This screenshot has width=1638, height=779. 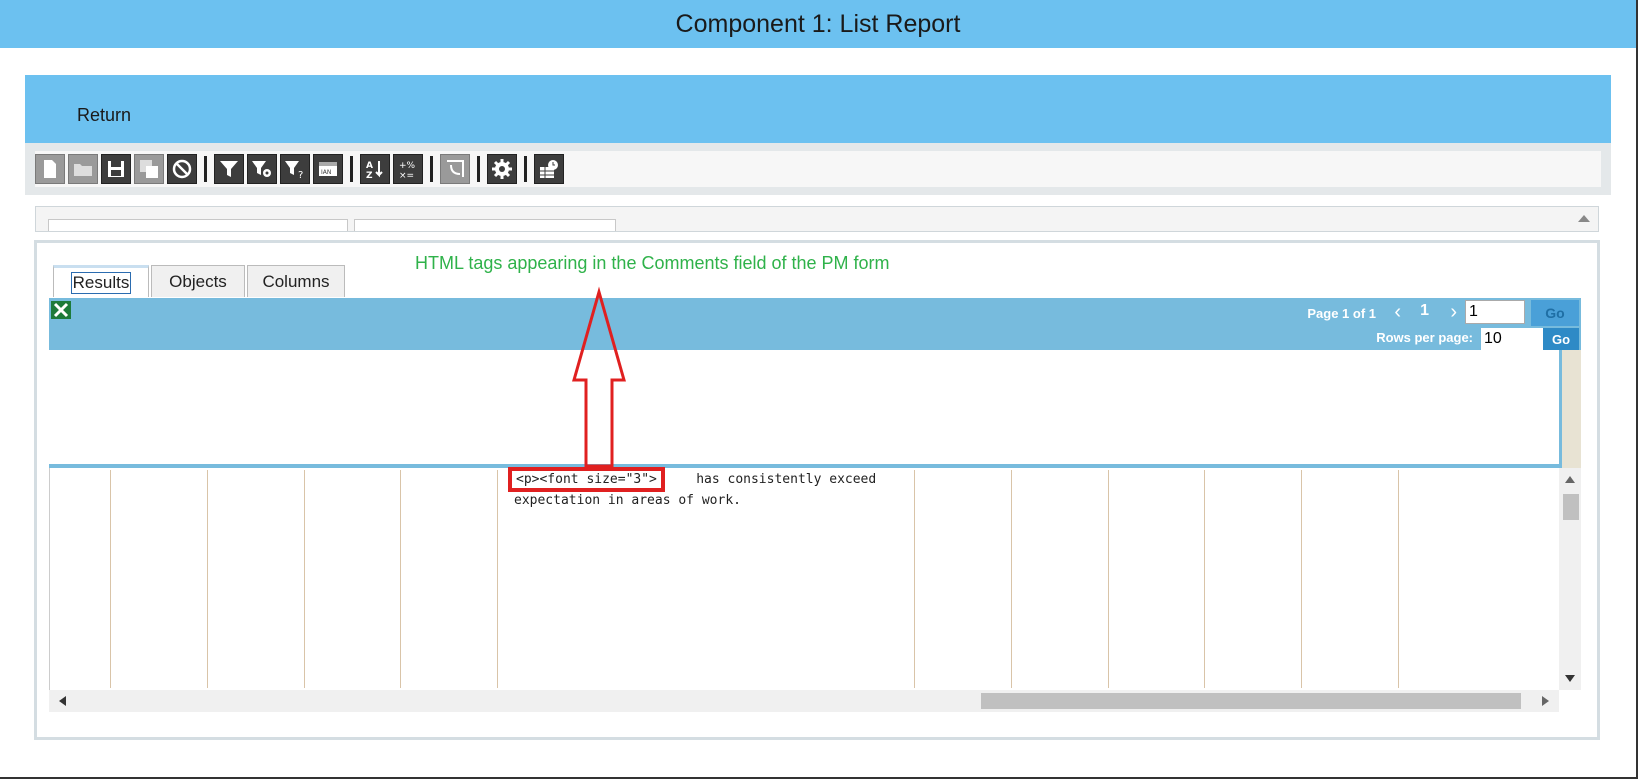 What do you see at coordinates (818, 109) in the screenshot?
I see `return-bar: Return` at bounding box center [818, 109].